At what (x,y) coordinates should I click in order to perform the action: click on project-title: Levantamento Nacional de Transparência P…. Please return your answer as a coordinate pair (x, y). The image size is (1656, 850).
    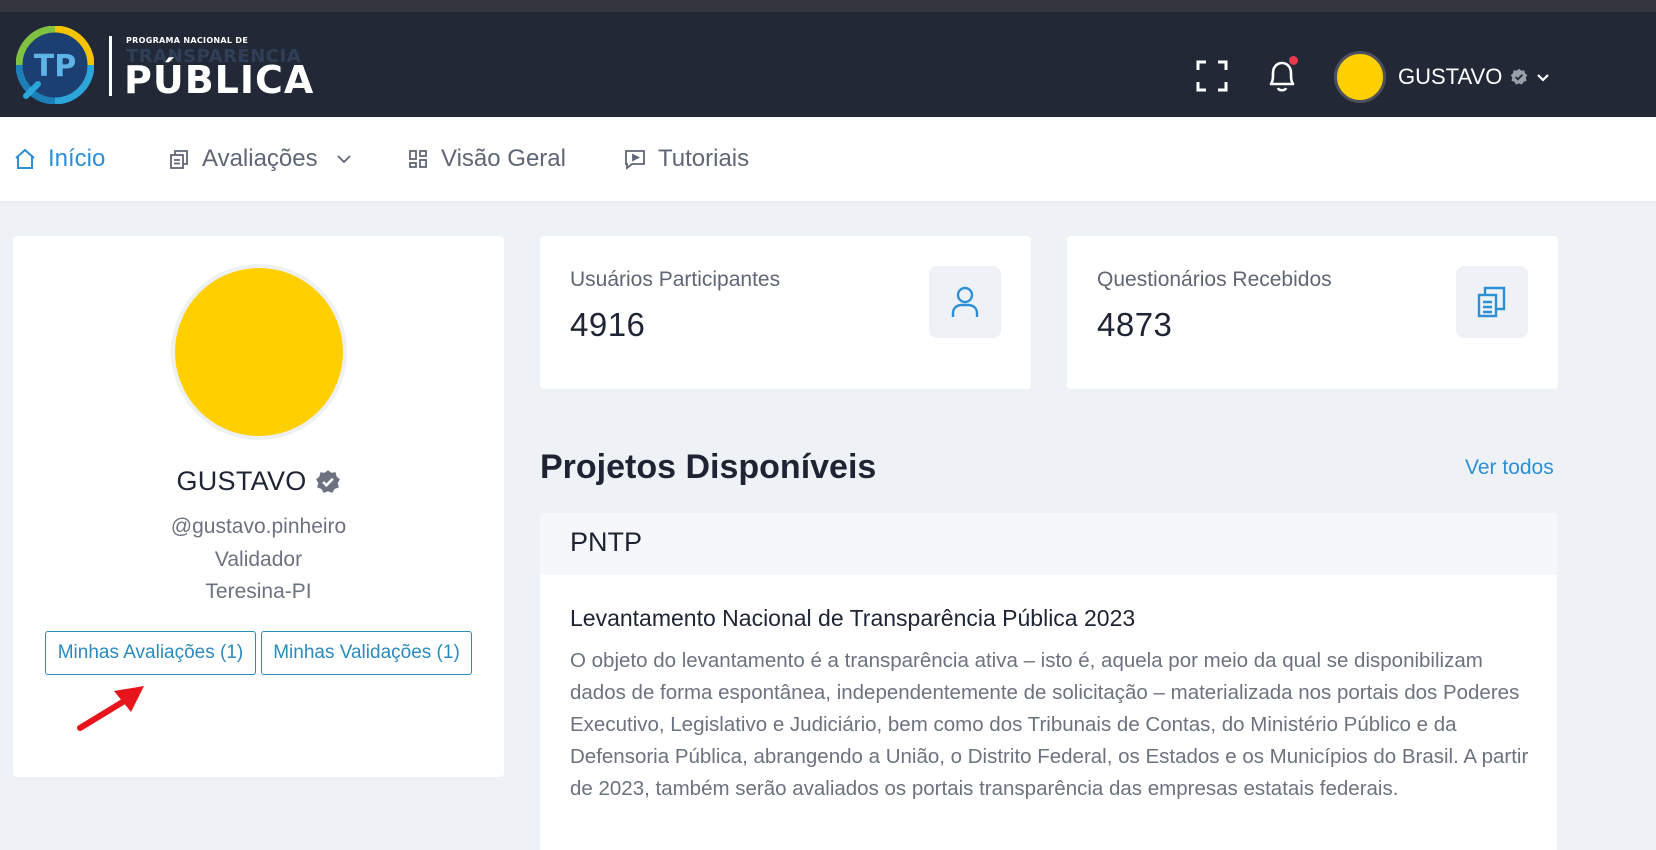
    Looking at the image, I should click on (853, 618).